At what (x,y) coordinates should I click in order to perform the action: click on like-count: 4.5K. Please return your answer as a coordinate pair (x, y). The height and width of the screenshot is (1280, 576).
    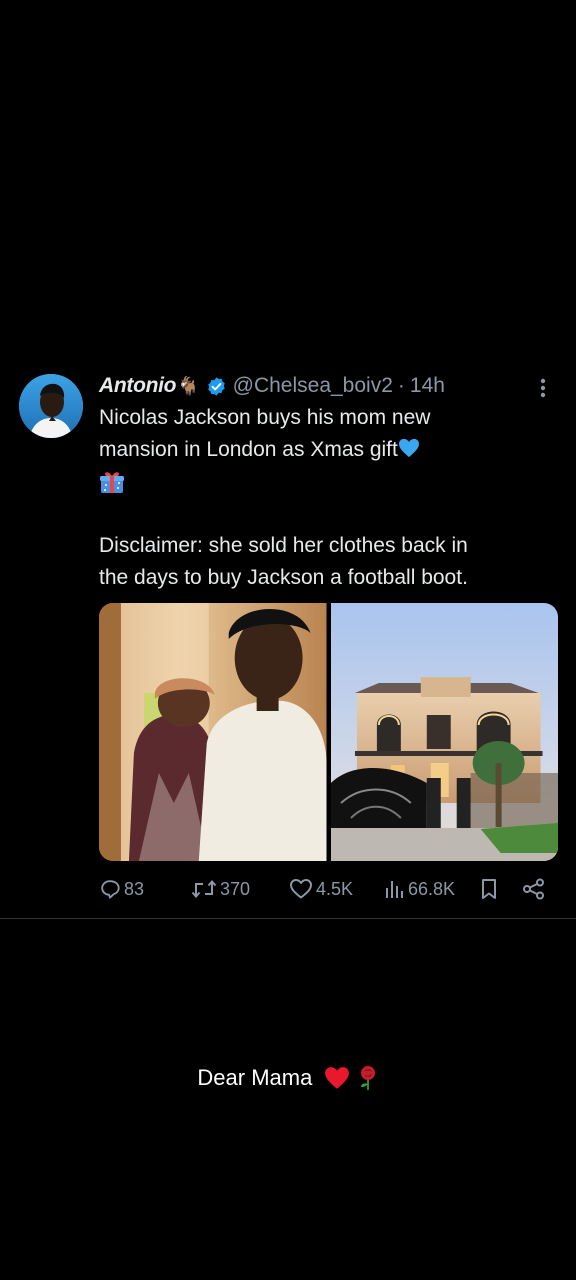
    Looking at the image, I should click on (335, 888).